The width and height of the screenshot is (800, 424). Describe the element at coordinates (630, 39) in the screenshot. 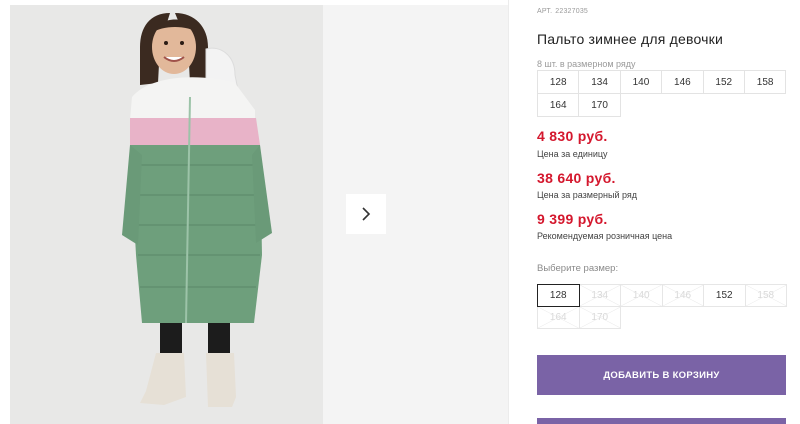

I see `product-title: Пальто зимнее для девочки` at that location.